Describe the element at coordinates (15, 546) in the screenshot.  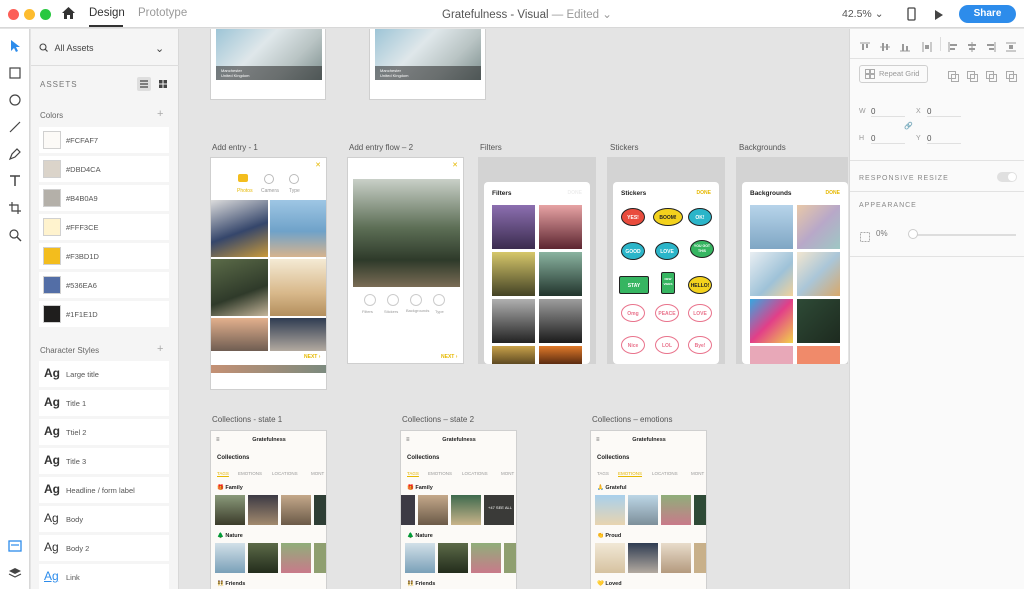
I see `assets-panel-icon` at that location.